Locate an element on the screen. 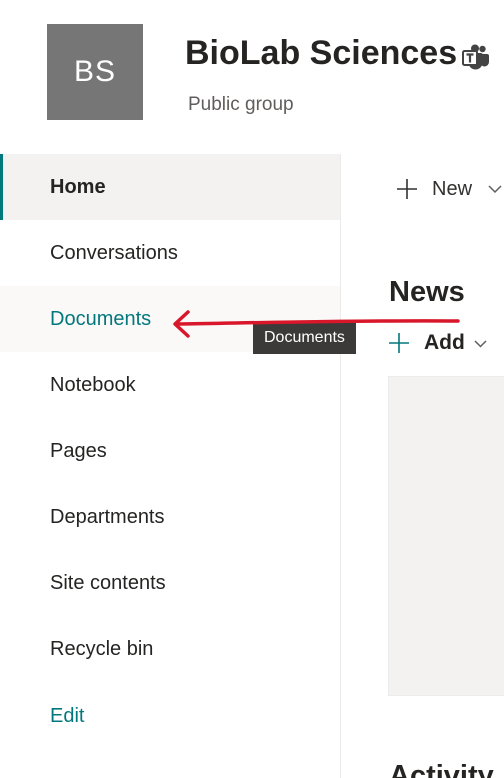 Image resolution: width=504 pixels, height=778 pixels. tooltip-text: Documents is located at coordinates (304, 337).